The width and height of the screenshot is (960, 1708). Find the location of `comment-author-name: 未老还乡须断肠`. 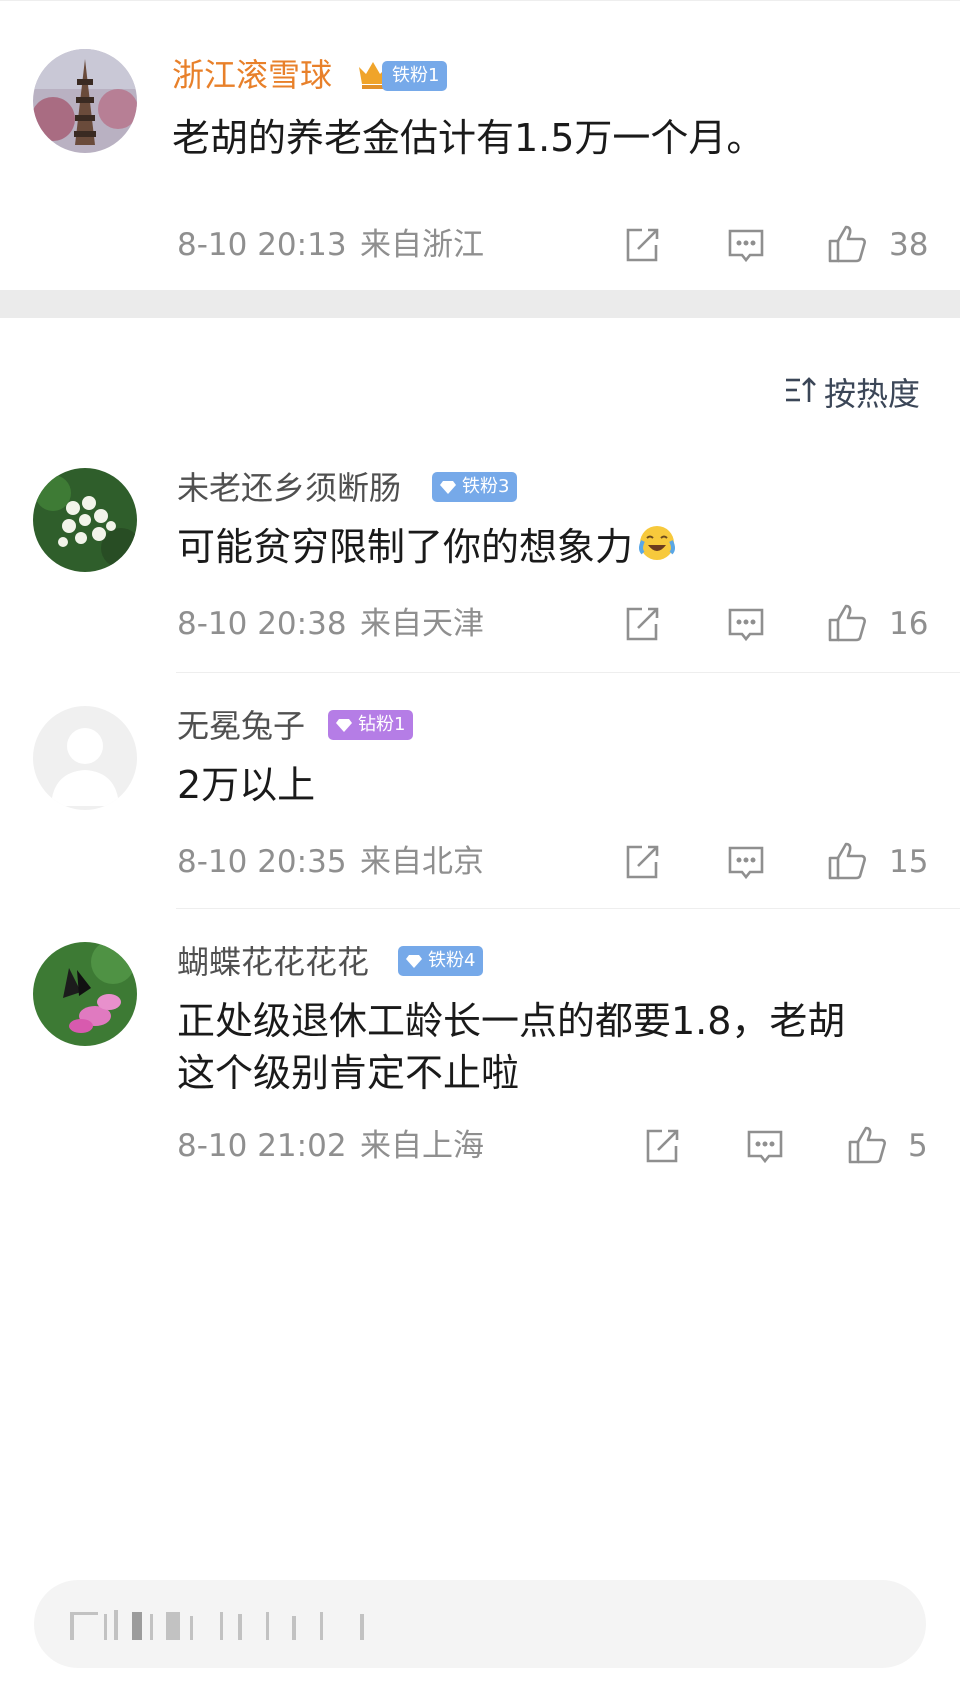

comment-author-name: 未老还乡须断肠 is located at coordinates (289, 488).